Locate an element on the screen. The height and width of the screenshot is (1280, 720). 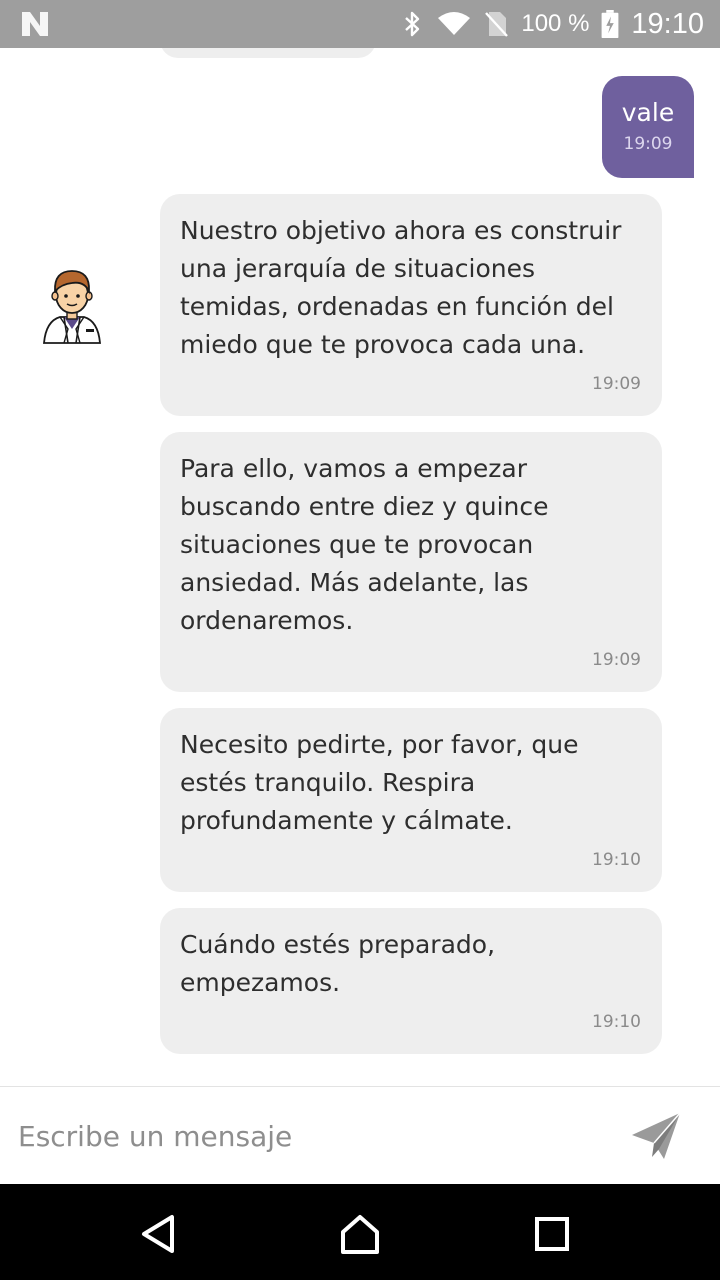
no-sim-icon is located at coordinates (497, 24).